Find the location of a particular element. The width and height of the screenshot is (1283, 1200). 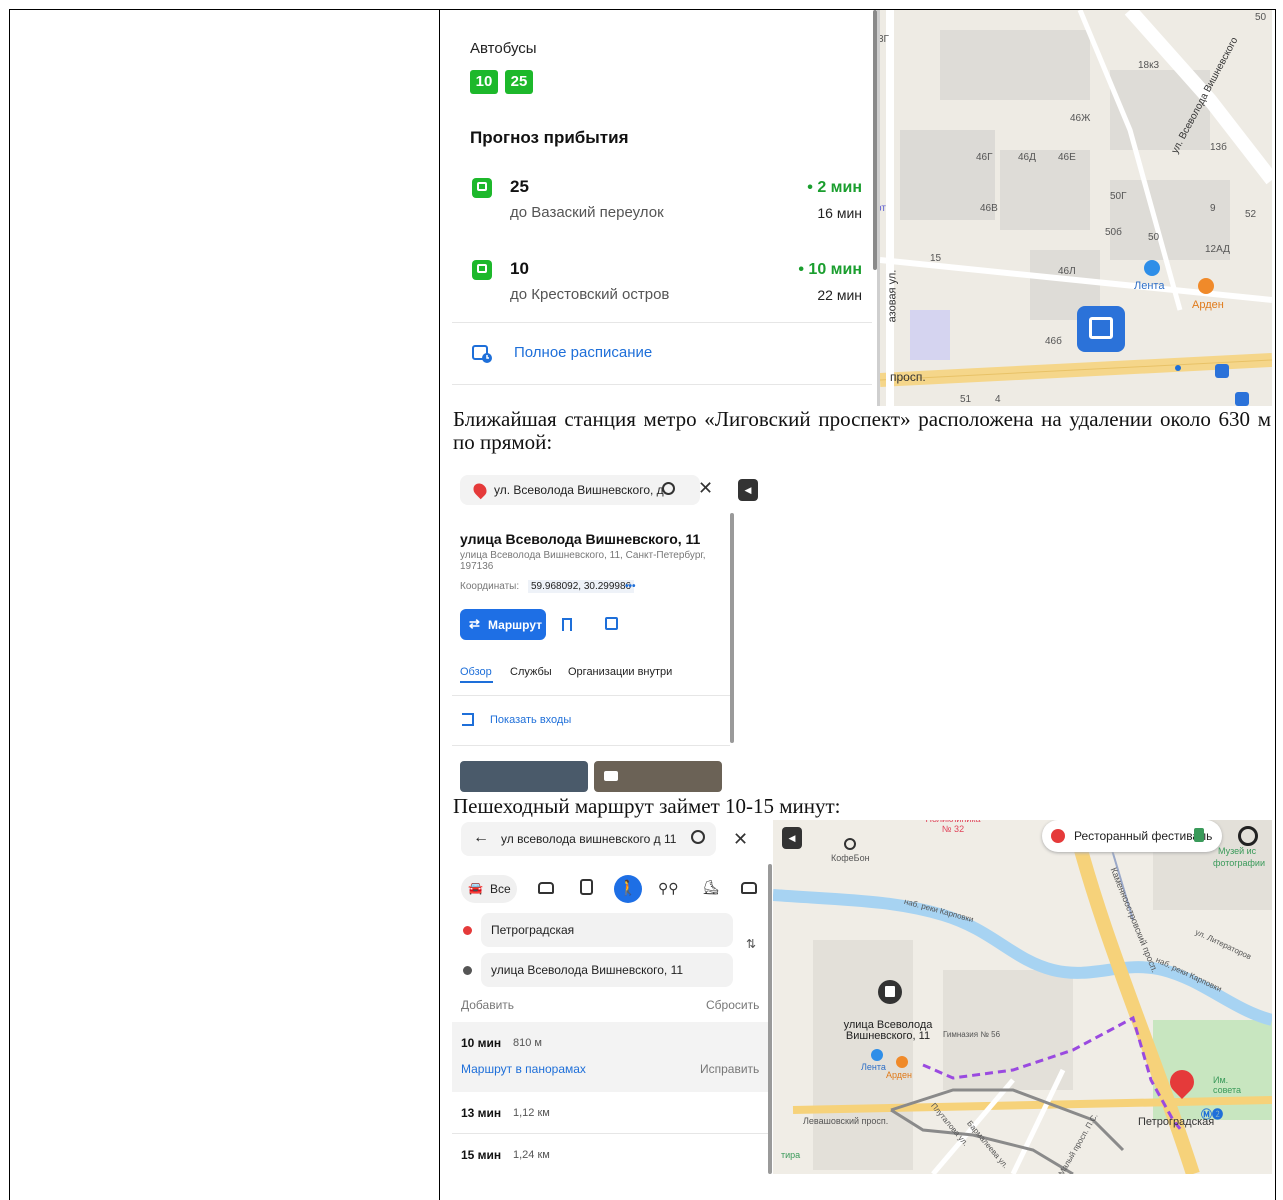

map-label: Подрезова ул. is located at coordinates (1039, 721).